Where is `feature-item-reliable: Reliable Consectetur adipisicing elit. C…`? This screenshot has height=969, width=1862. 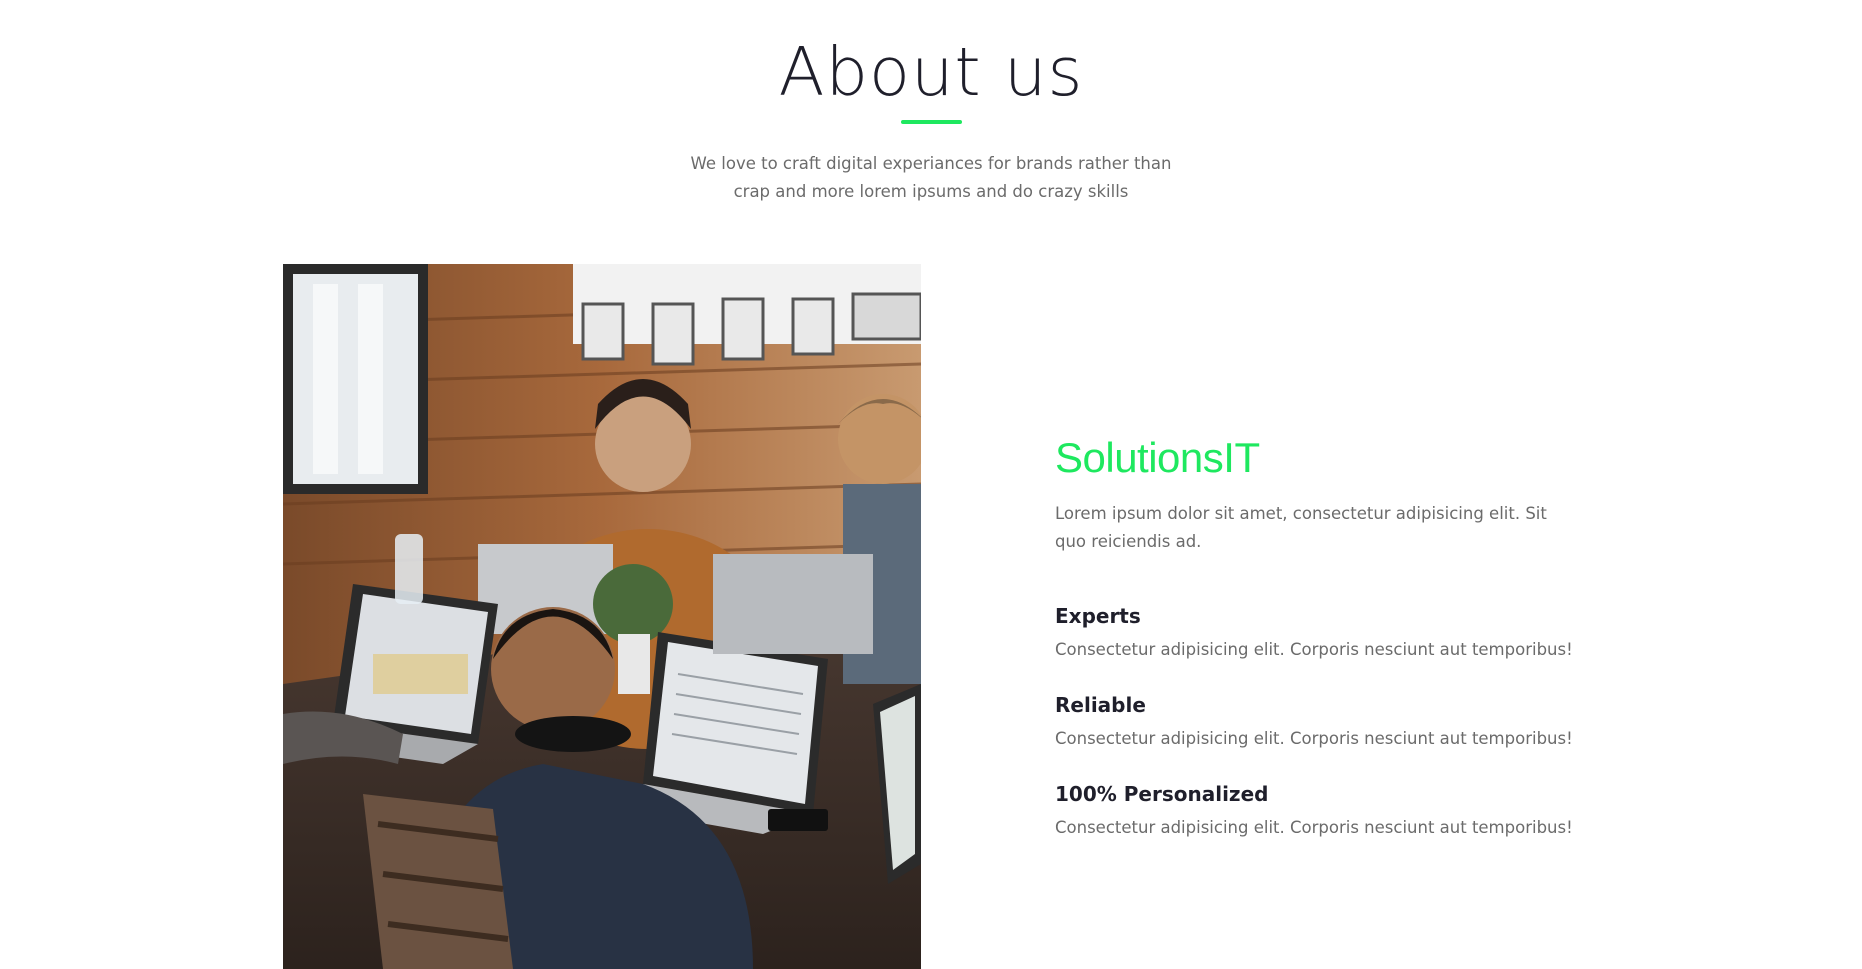
feature-item-reliable: Reliable Consectetur adipisicing elit. C… is located at coordinates (1320, 722).